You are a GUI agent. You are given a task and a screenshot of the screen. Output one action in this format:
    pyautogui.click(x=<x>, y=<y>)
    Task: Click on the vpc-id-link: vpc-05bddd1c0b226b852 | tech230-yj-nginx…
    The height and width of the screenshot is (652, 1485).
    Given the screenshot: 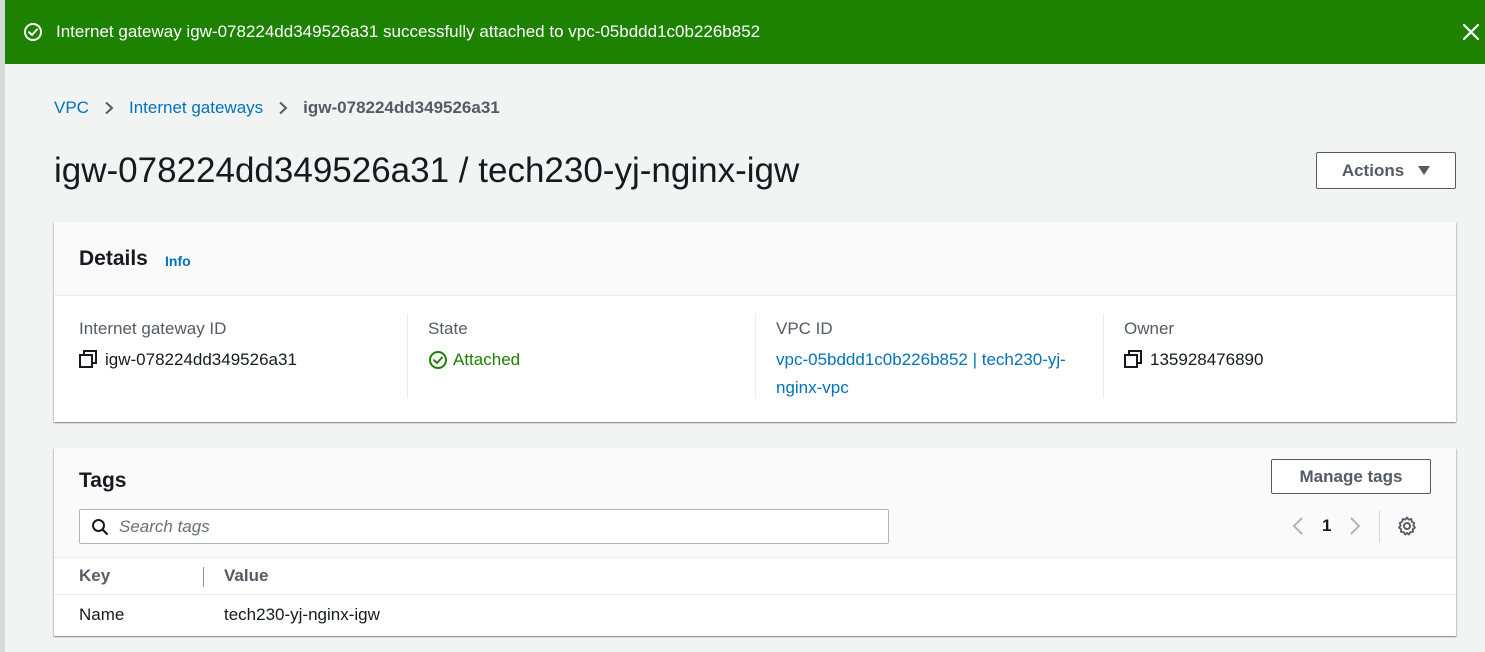 What is the action you would take?
    pyautogui.click(x=926, y=374)
    